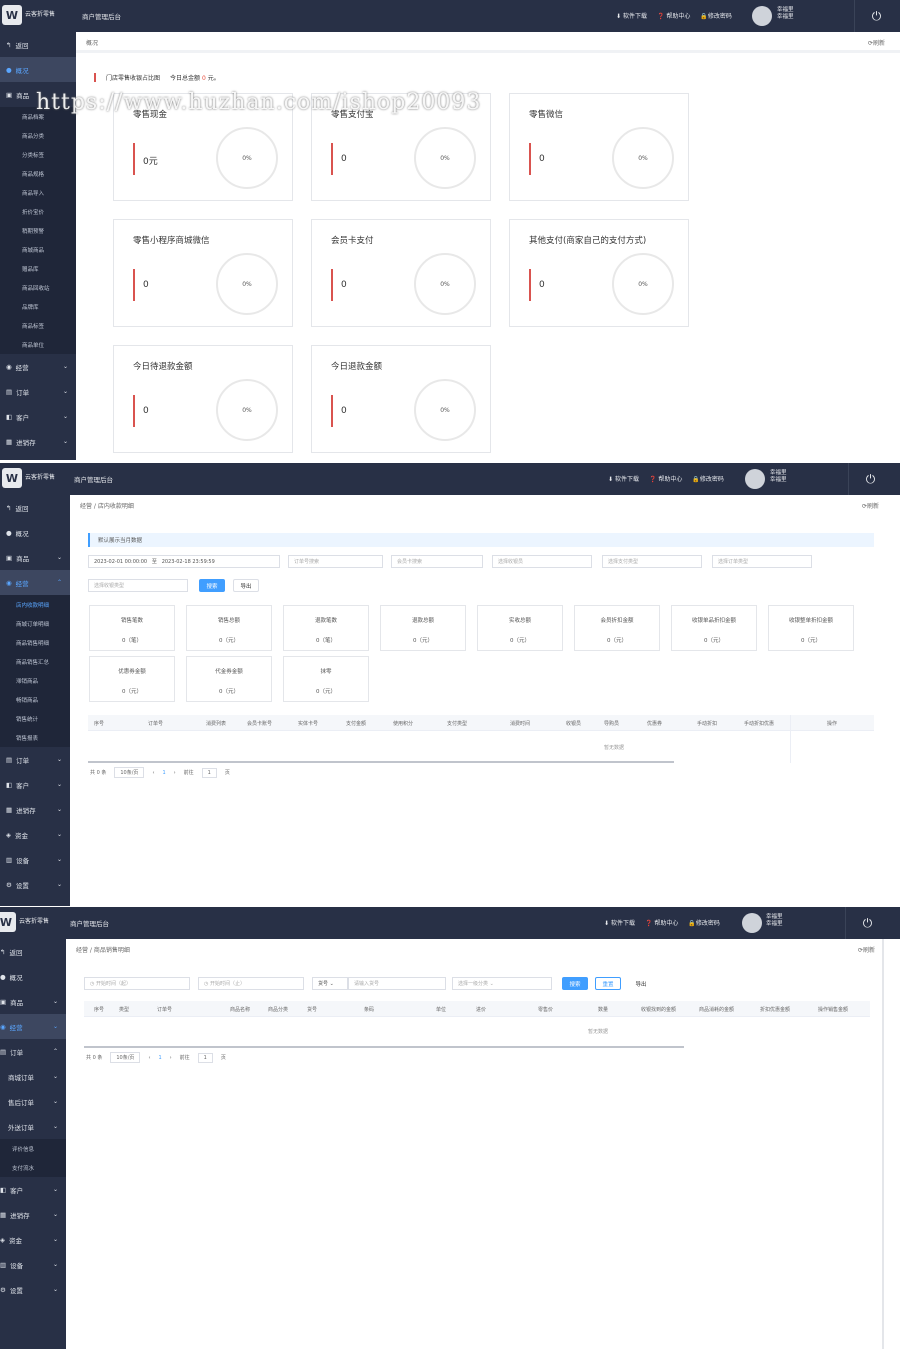 This screenshot has width=900, height=1349. What do you see at coordinates (35, 680) in the screenshot?
I see `submenu-item: 滞销商品` at bounding box center [35, 680].